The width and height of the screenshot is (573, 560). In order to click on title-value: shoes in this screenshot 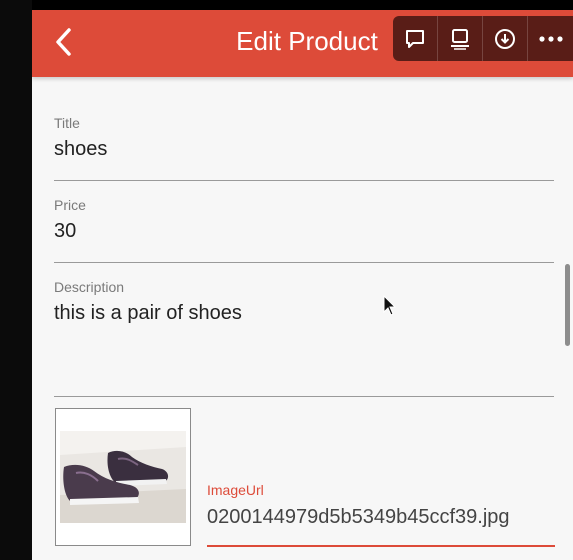, I will do `click(304, 149)`.